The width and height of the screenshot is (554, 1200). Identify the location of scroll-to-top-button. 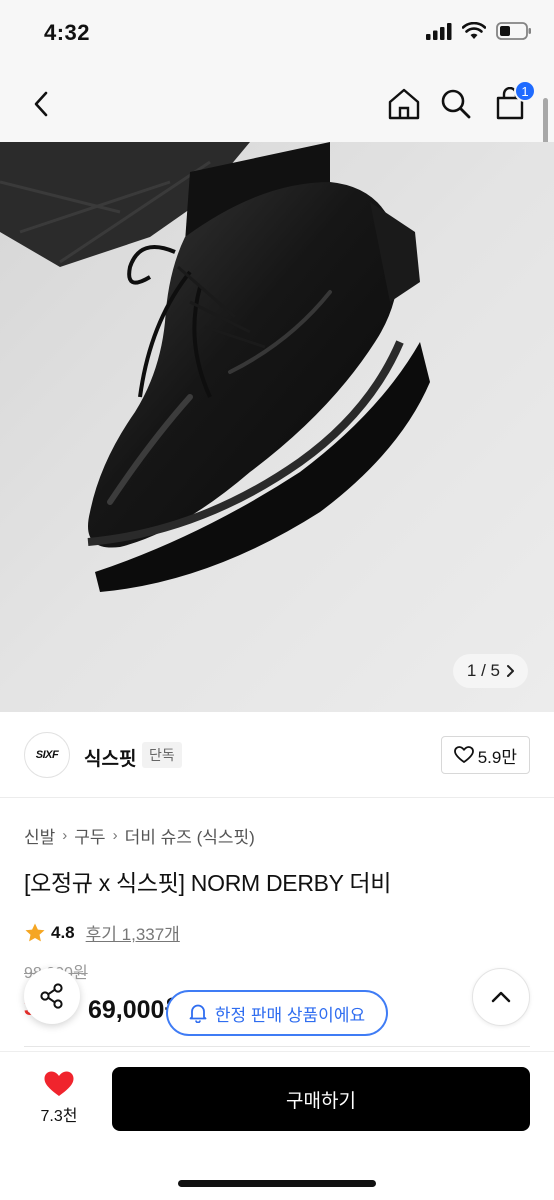
(501, 997).